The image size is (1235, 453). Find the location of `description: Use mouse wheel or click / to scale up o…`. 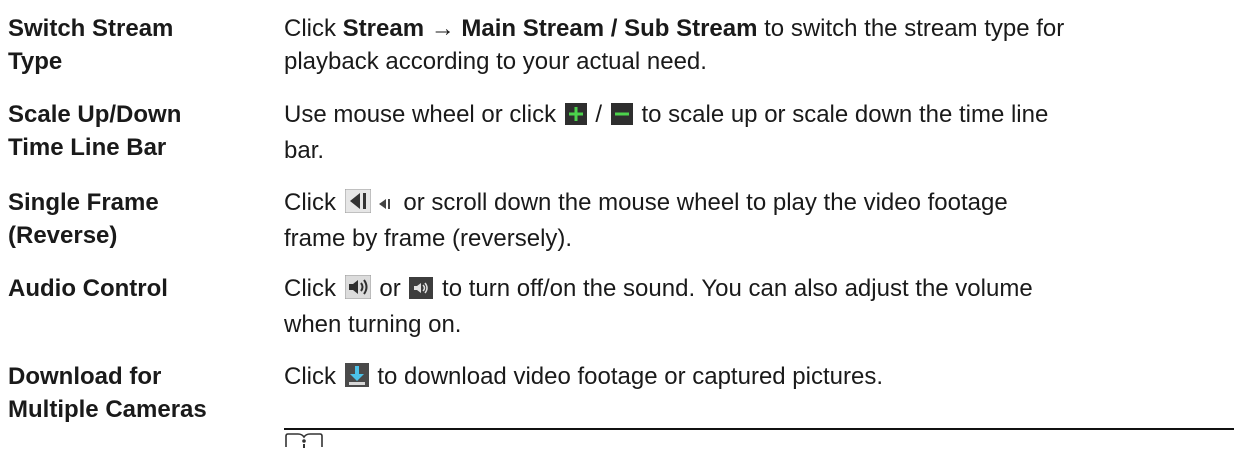

description: Use mouse wheel or click / to scale up o… is located at coordinates (756, 132).